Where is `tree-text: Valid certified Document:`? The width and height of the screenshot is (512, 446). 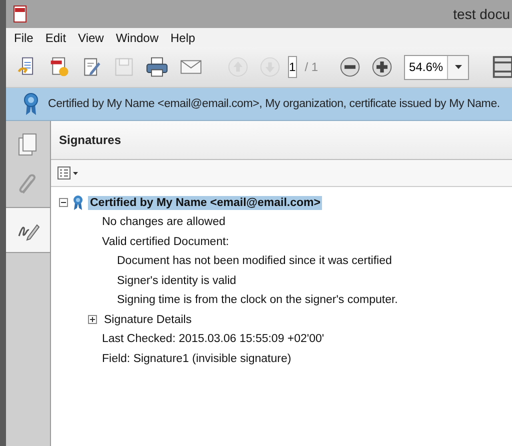 tree-text: Valid certified Document: is located at coordinates (165, 241).